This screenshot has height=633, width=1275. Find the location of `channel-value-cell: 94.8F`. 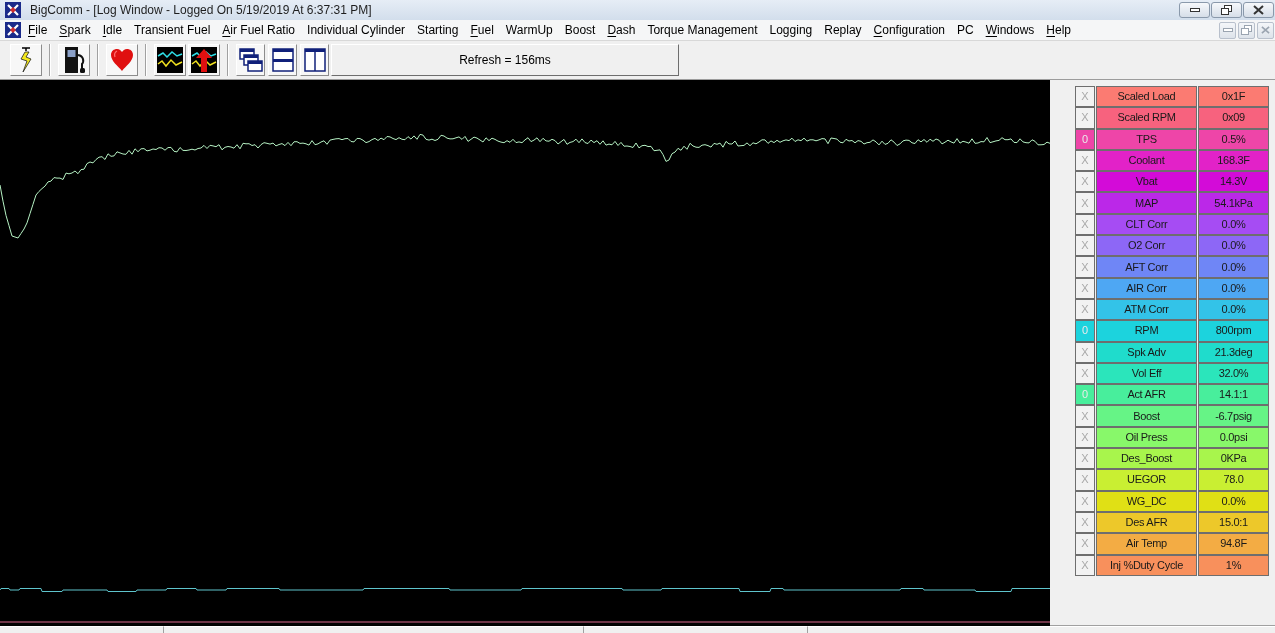

channel-value-cell: 94.8F is located at coordinates (1233, 544).